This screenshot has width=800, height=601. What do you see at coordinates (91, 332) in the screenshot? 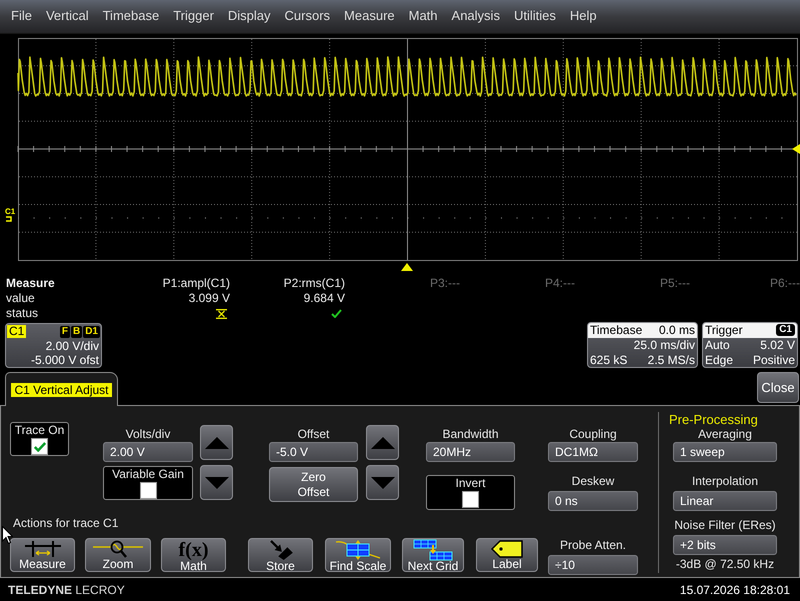
I see `trace-flag: D1` at bounding box center [91, 332].